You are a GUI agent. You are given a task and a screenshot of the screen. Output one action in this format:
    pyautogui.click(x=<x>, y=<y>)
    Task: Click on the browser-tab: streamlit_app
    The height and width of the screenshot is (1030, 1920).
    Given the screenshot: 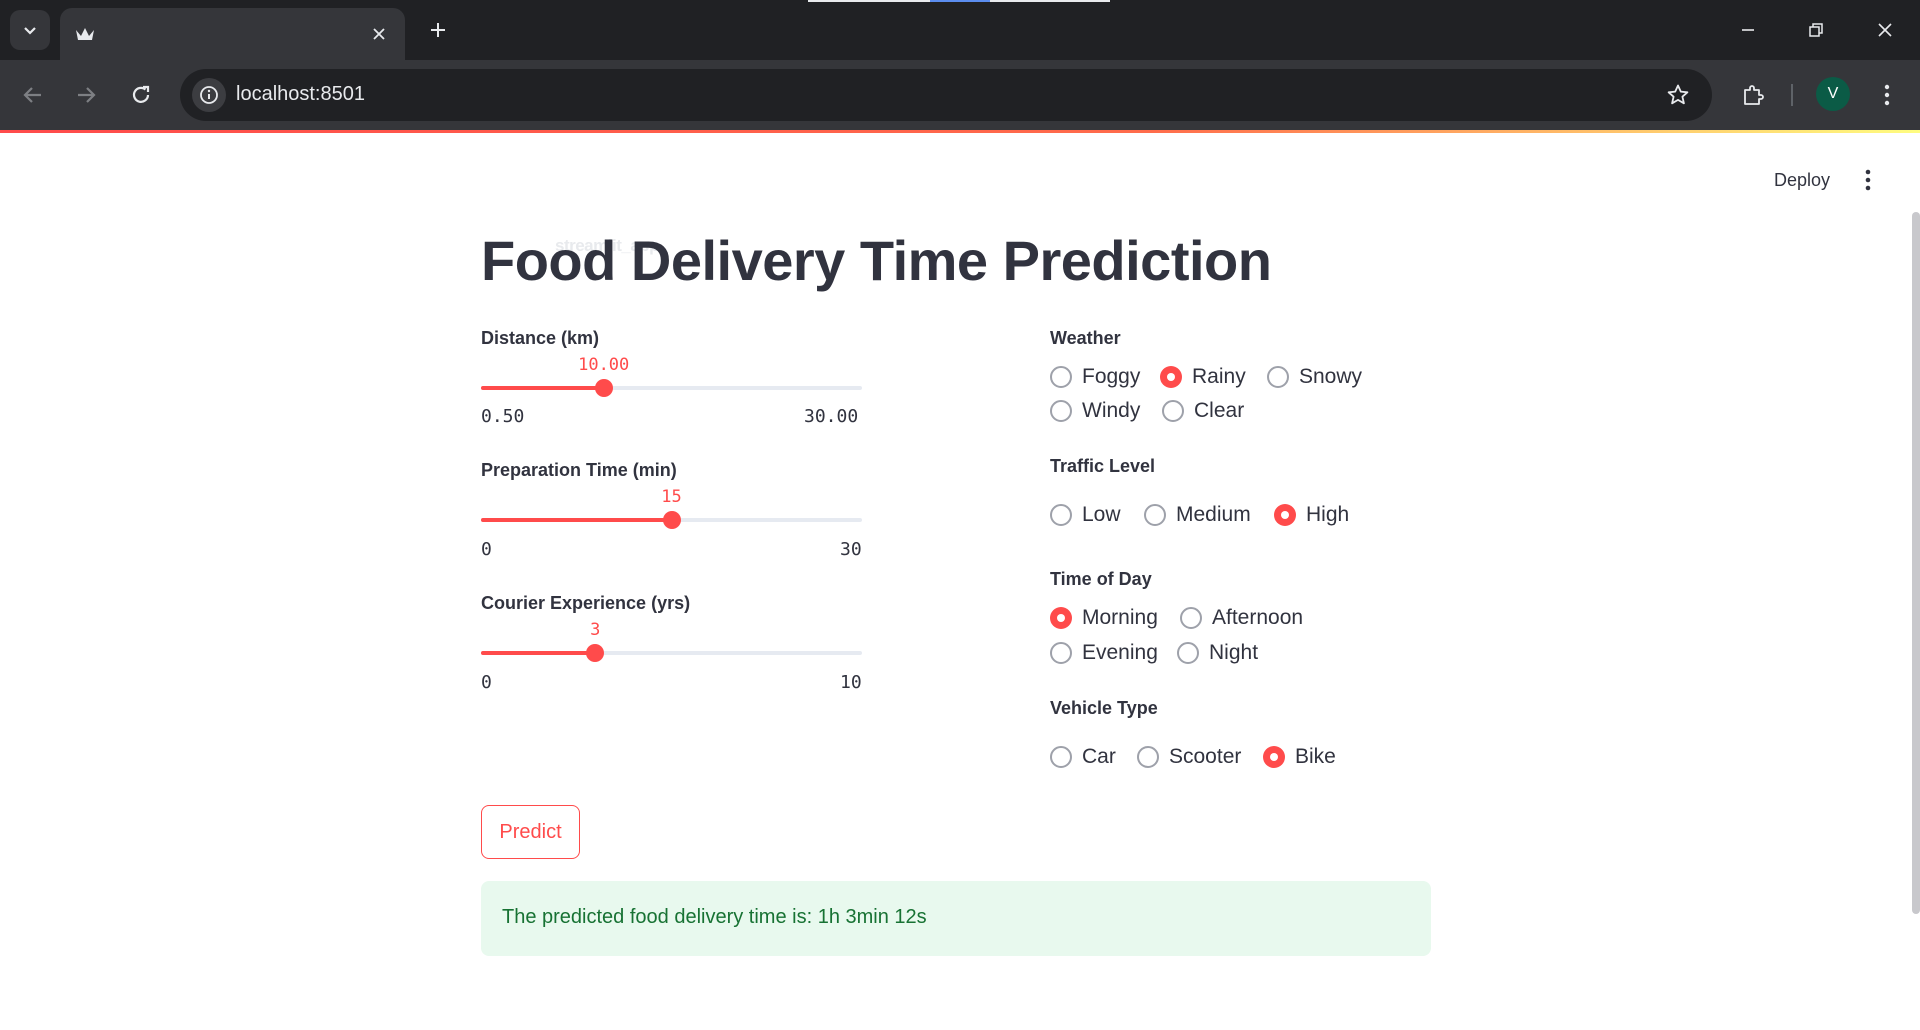 What is the action you would take?
    pyautogui.click(x=360, y=131)
    